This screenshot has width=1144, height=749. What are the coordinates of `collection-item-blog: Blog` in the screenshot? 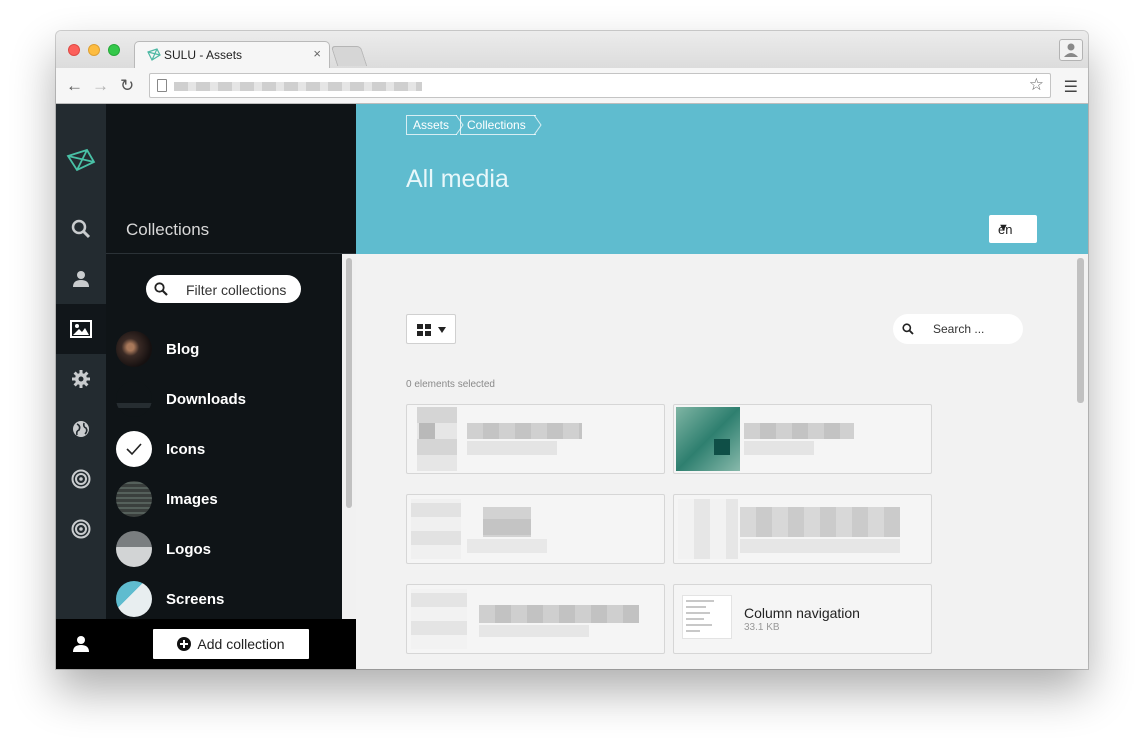 It's located at (226, 349).